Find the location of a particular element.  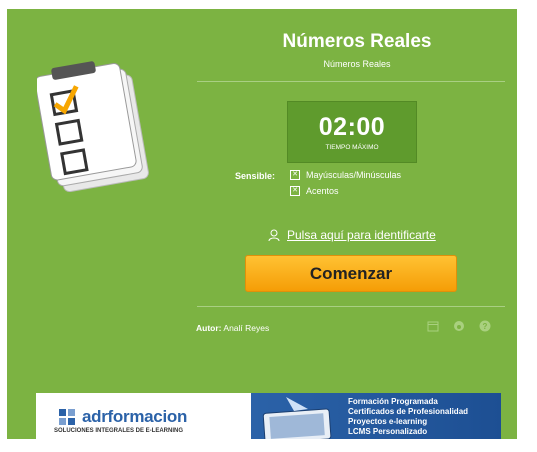

help-icon: ? is located at coordinates (485, 326).